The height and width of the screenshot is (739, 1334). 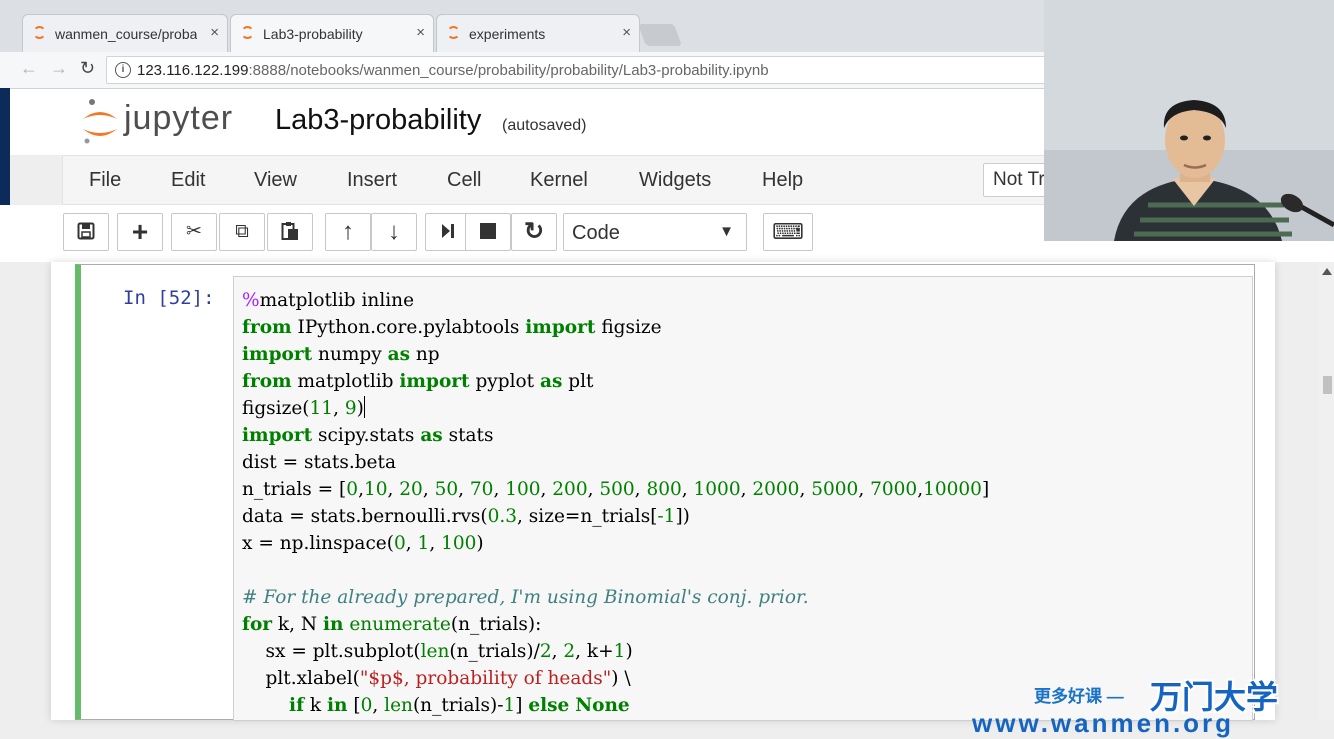 I want to click on code-line: import numpy as np, so click(x=341, y=354).